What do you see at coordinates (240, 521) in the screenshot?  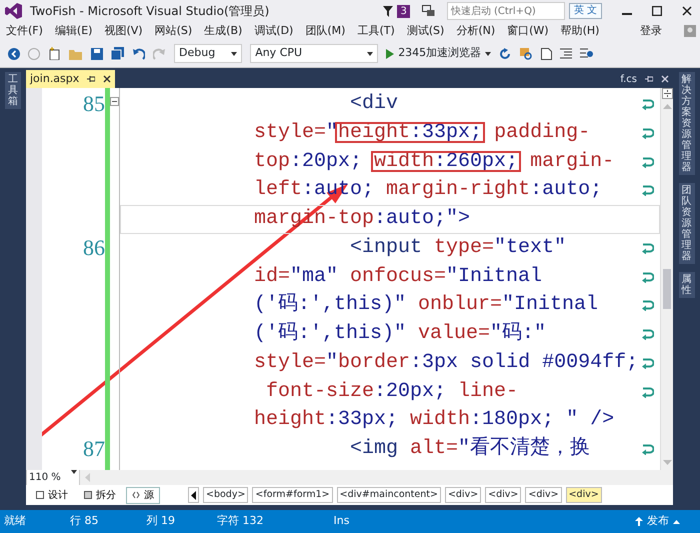 I see `character-indicator: 字符 132` at bounding box center [240, 521].